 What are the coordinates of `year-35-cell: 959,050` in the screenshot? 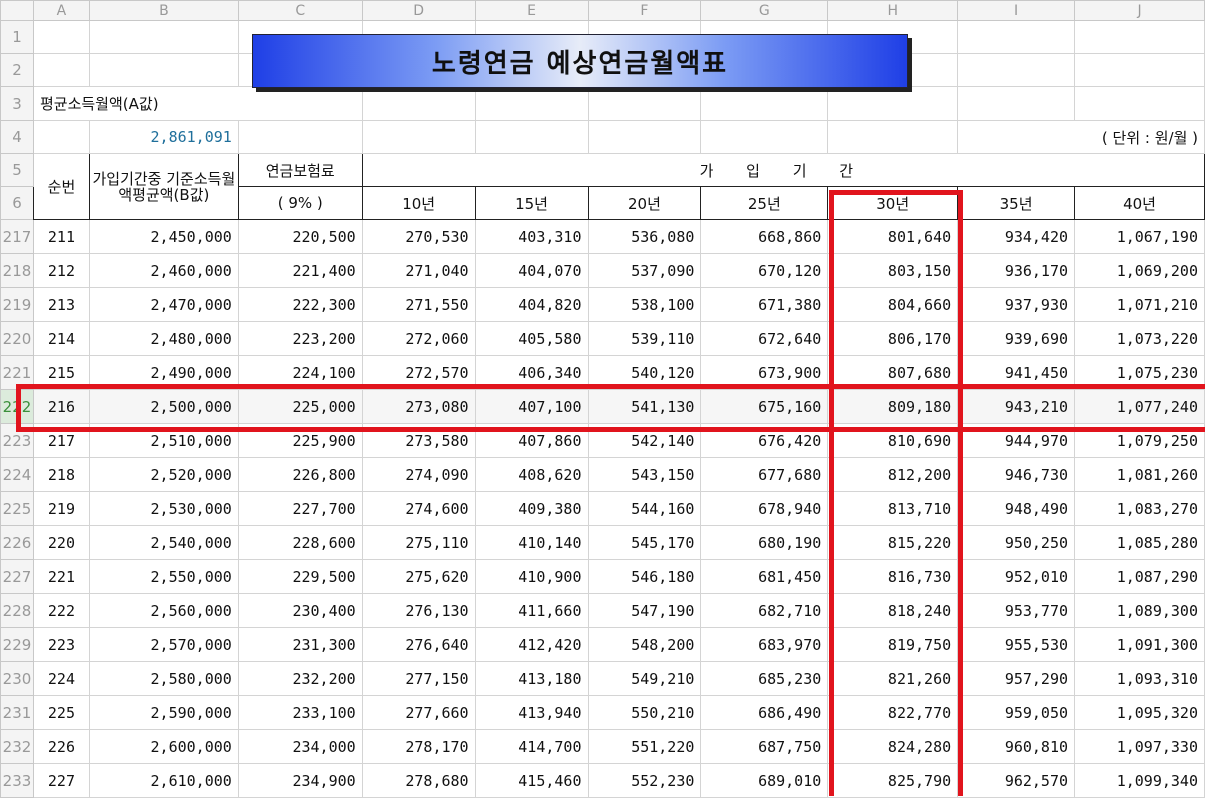 It's located at (1016, 712).